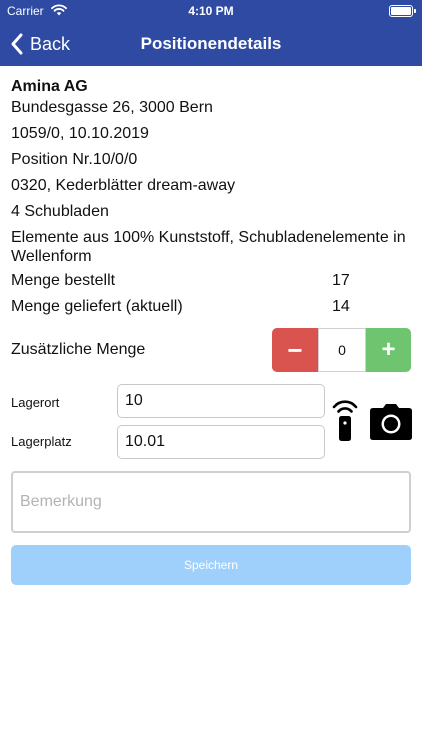  Describe the element at coordinates (221, 442) in the screenshot. I see `lagerplatz-input` at that location.